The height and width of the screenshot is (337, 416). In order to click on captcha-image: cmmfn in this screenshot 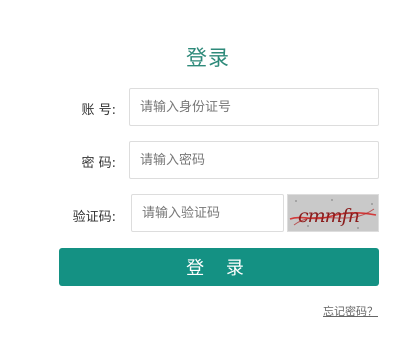, I will do `click(333, 213)`.